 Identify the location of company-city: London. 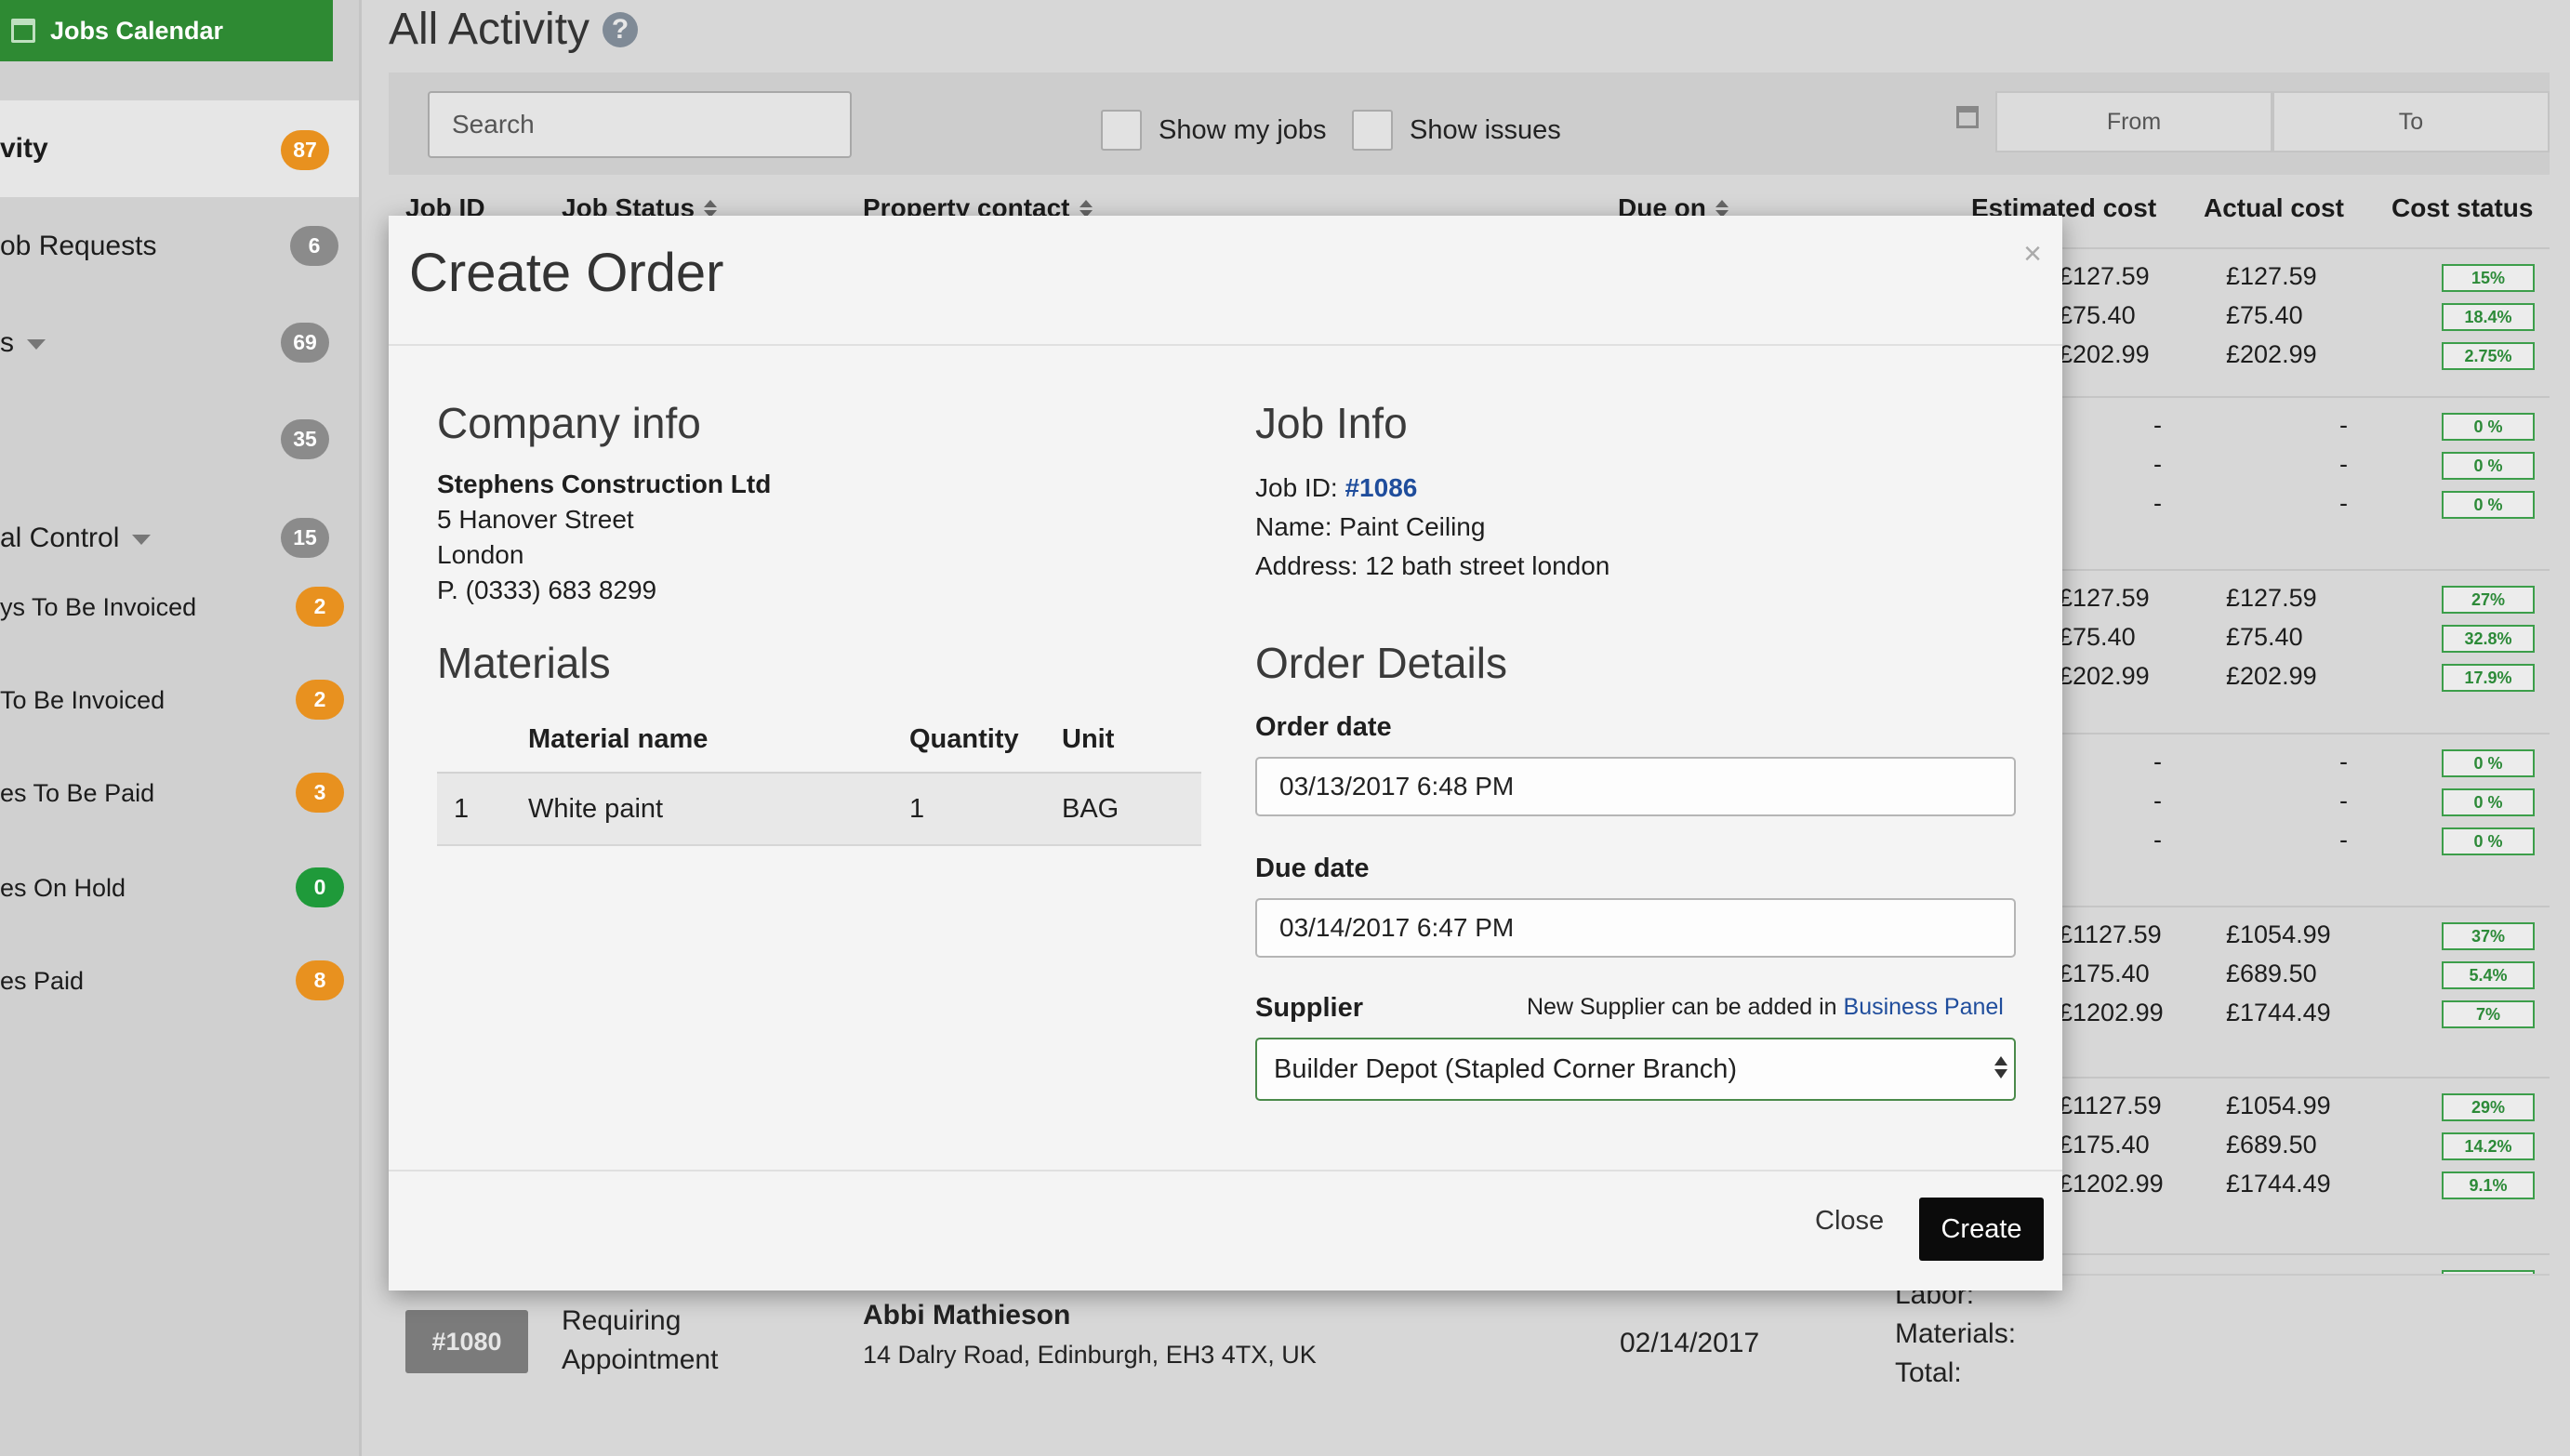
(480, 554).